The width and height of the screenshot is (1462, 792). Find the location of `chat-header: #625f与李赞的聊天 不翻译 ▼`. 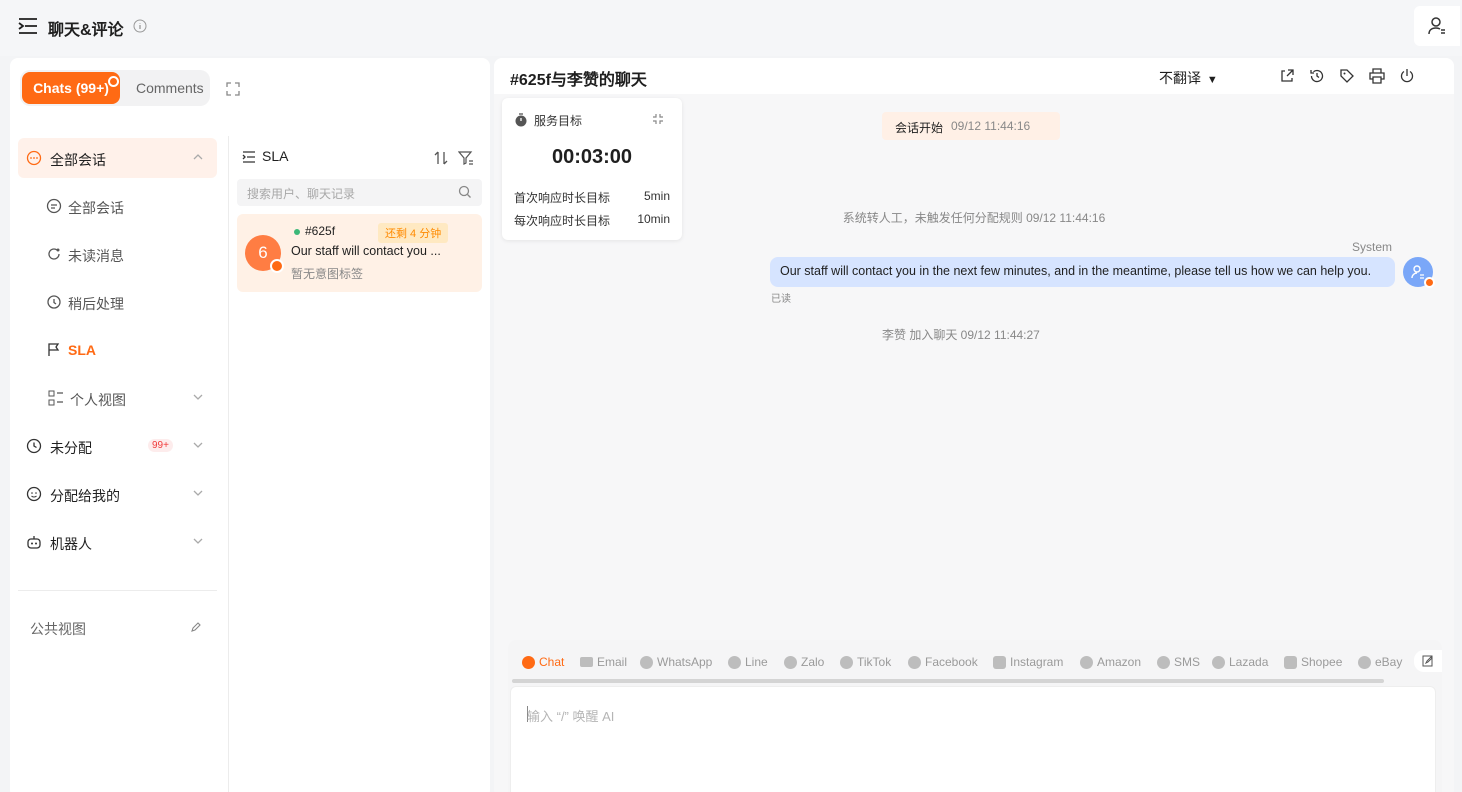

chat-header: #625f与李赞的聊天 不翻译 ▼ is located at coordinates (974, 76).